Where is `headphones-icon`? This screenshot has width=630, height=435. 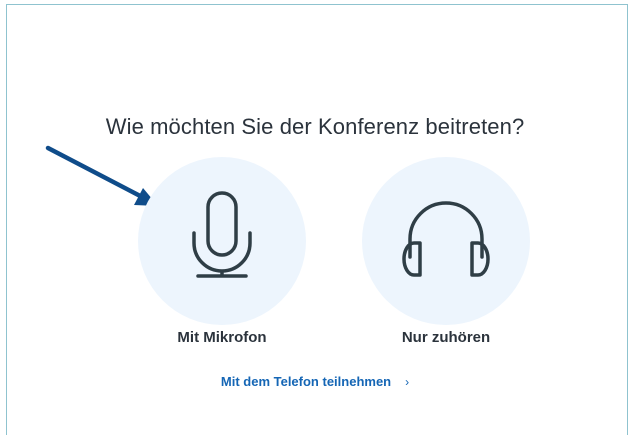 headphones-icon is located at coordinates (446, 239).